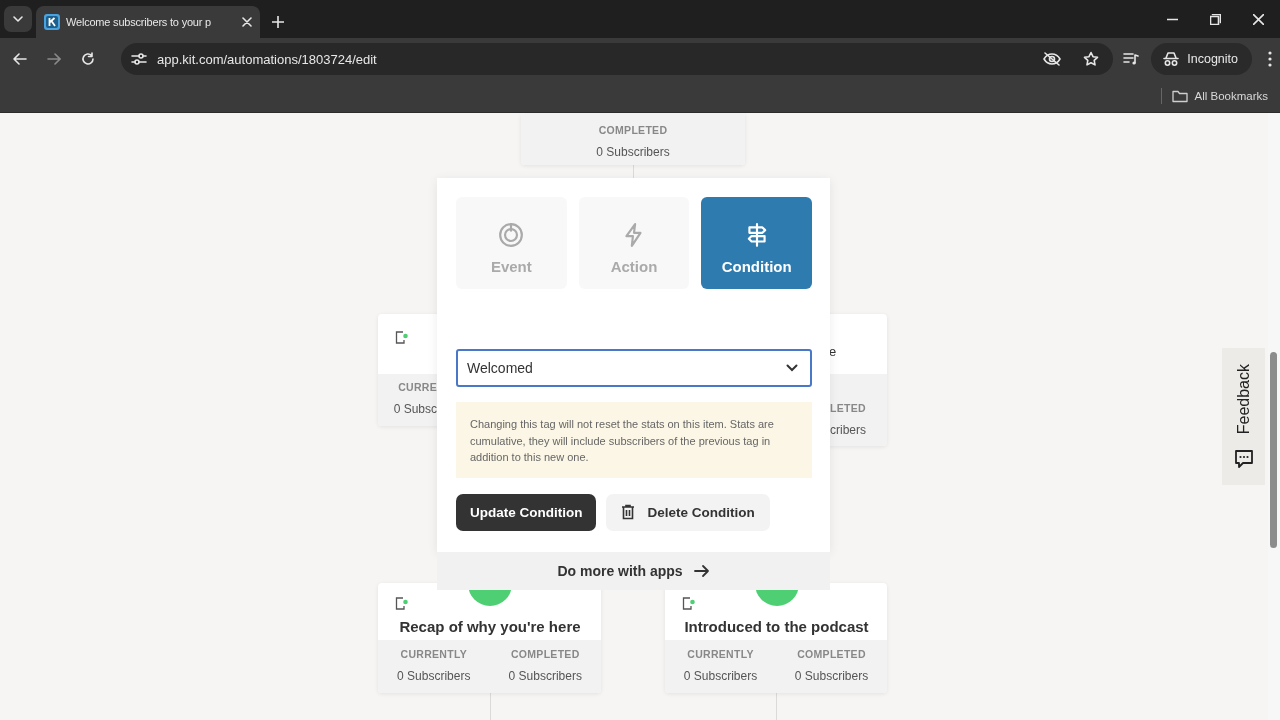 The height and width of the screenshot is (720, 1280). Describe the element at coordinates (20, 59) in the screenshot. I see `back-icon` at that location.